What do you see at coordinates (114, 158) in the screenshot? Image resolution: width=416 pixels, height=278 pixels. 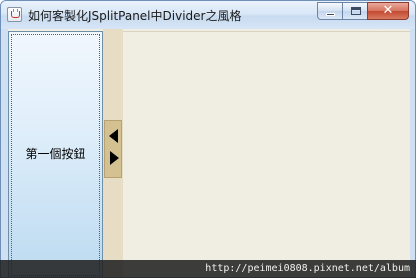 I see `triangle-right-icon` at bounding box center [114, 158].